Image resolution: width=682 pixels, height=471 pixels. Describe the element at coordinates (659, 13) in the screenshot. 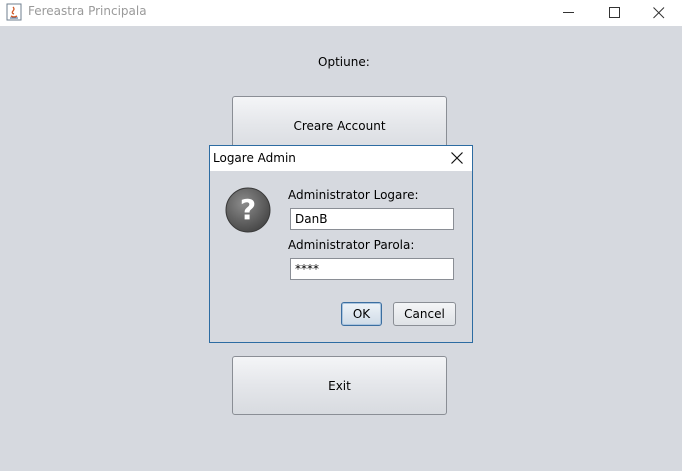

I see `close-button` at that location.